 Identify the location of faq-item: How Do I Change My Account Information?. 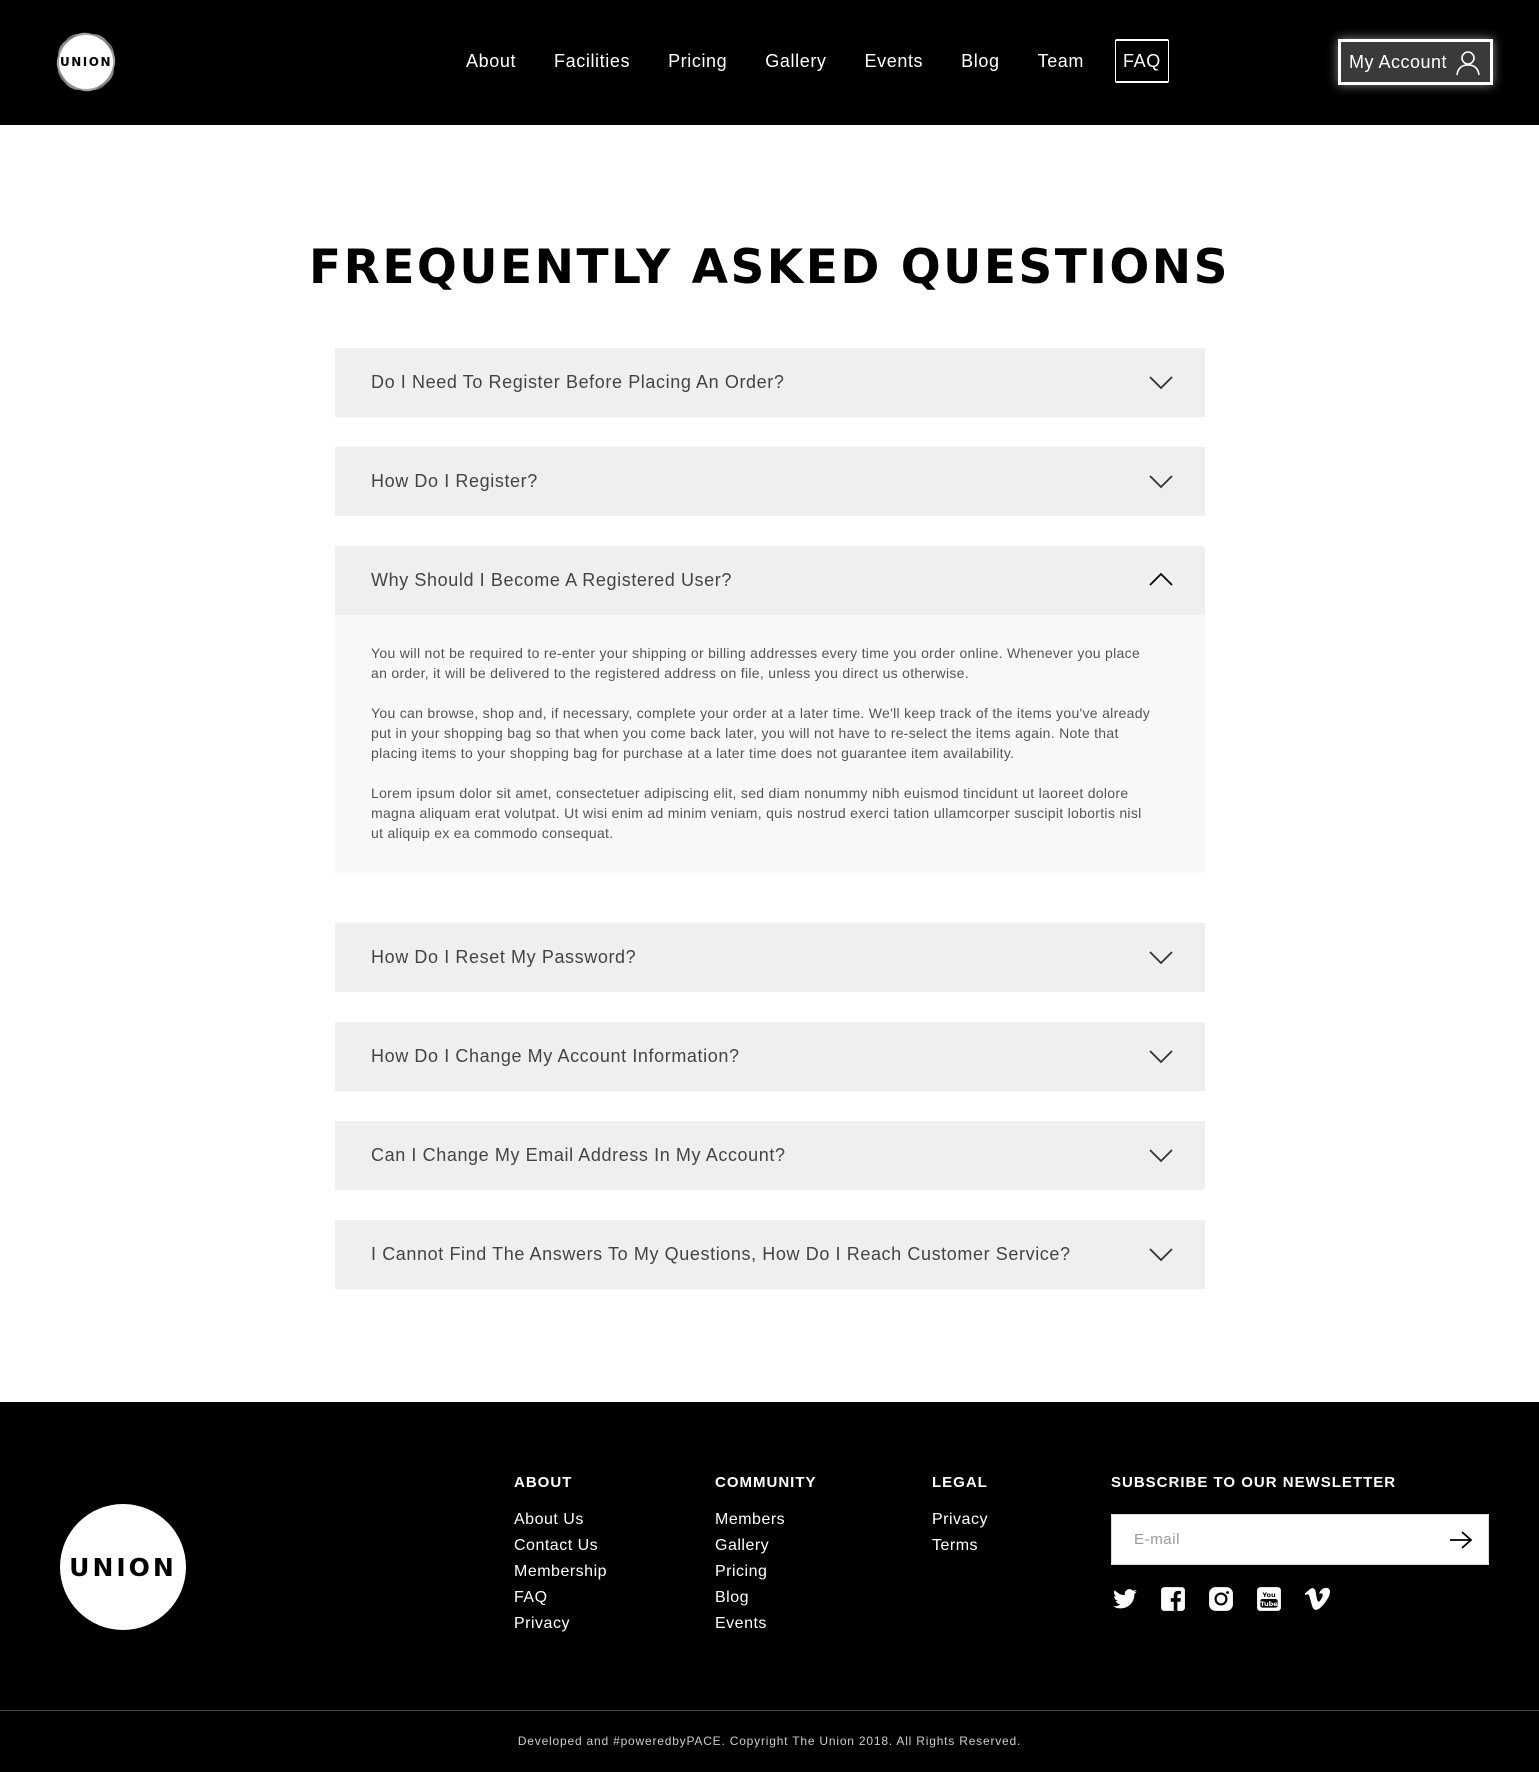
(770, 1056).